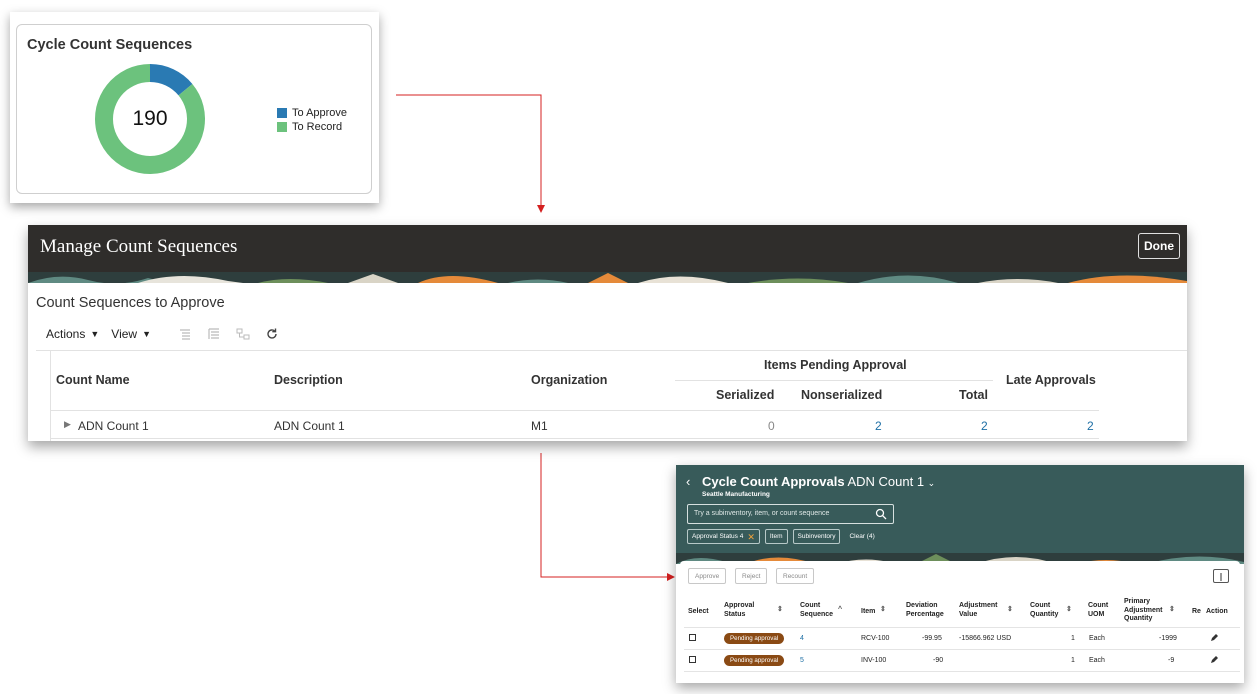 The height and width of the screenshot is (694, 1257). I want to click on row-header-gutter, so click(43, 395).